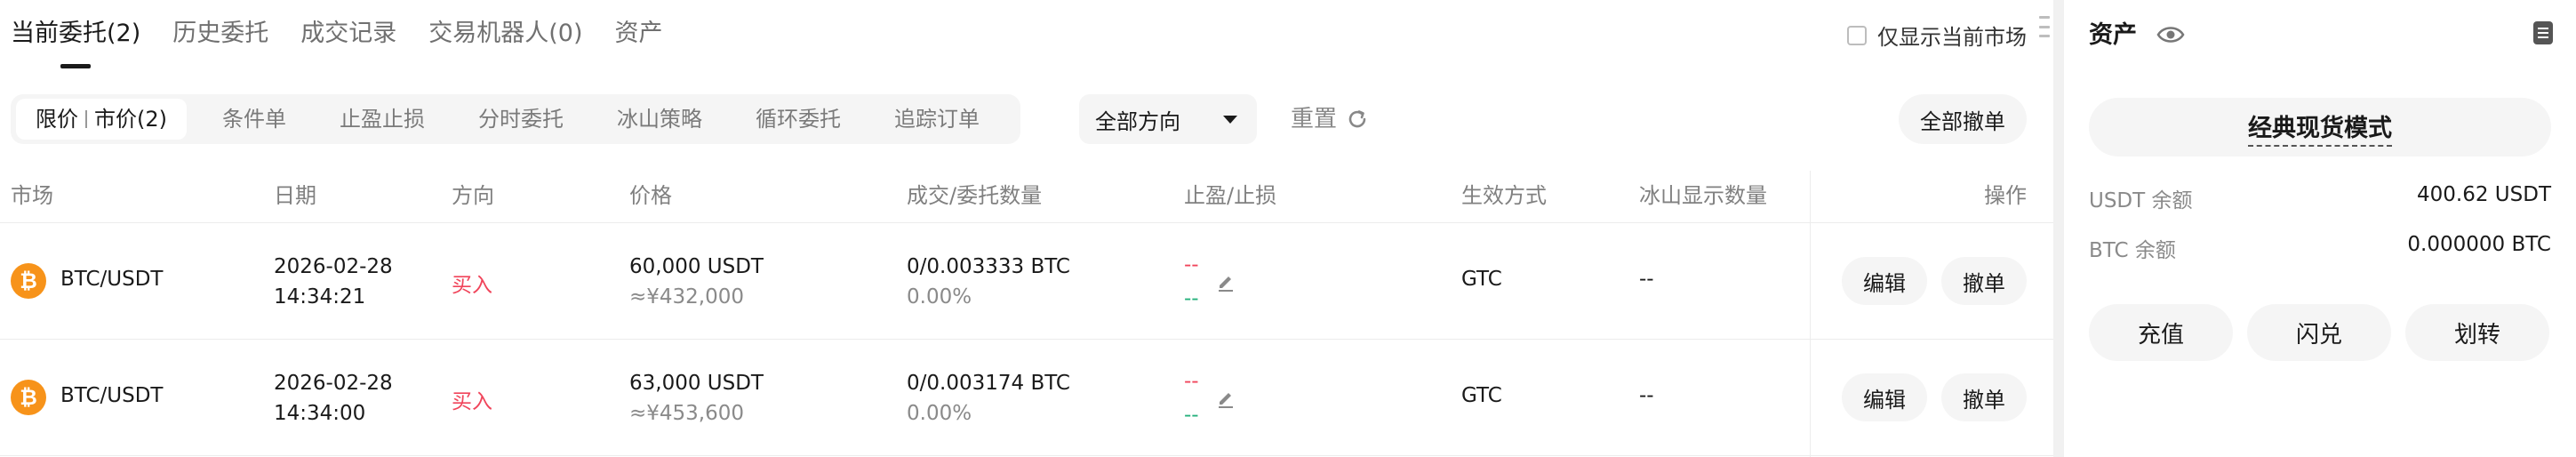  Describe the element at coordinates (75, 42) in the screenshot. I see `tab-open-orders: 当前委托(2)` at that location.